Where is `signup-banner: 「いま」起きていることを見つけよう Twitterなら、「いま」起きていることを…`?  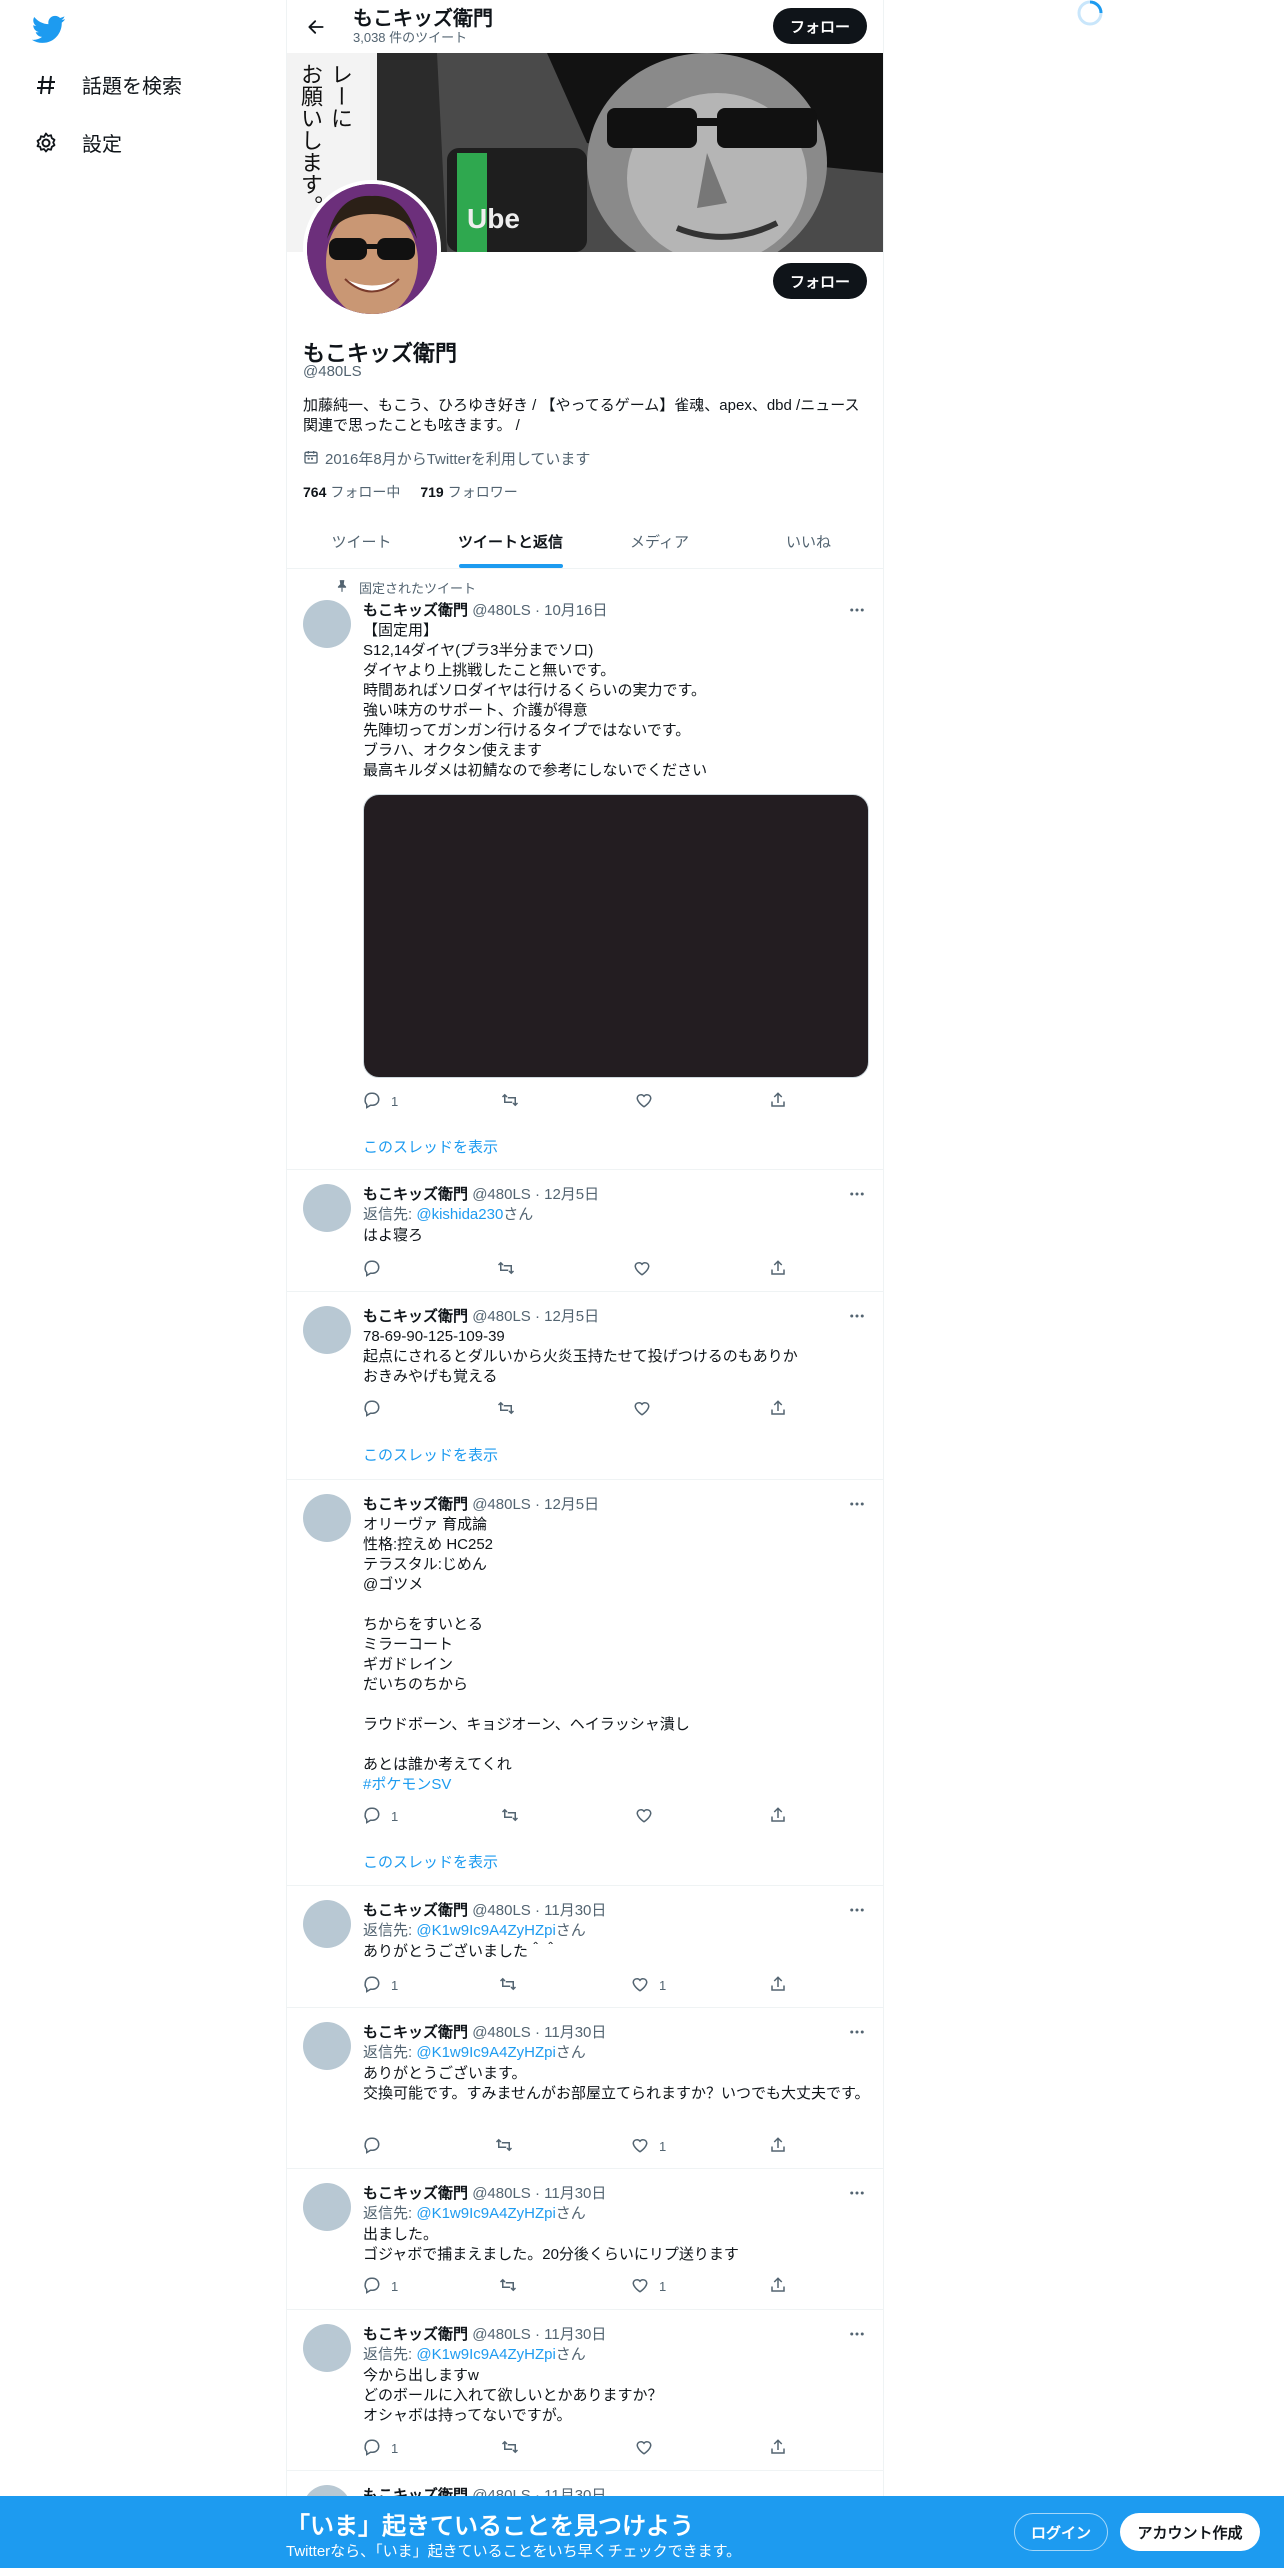 signup-banner: 「いま」起きていることを見つけよう Twitterなら、「いま」起きていることを… is located at coordinates (642, 2532).